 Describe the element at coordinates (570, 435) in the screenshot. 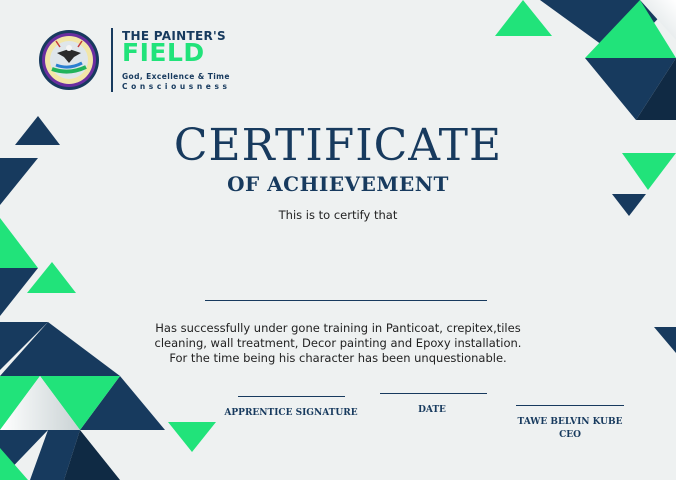

I see `ceo-title: CEO` at that location.